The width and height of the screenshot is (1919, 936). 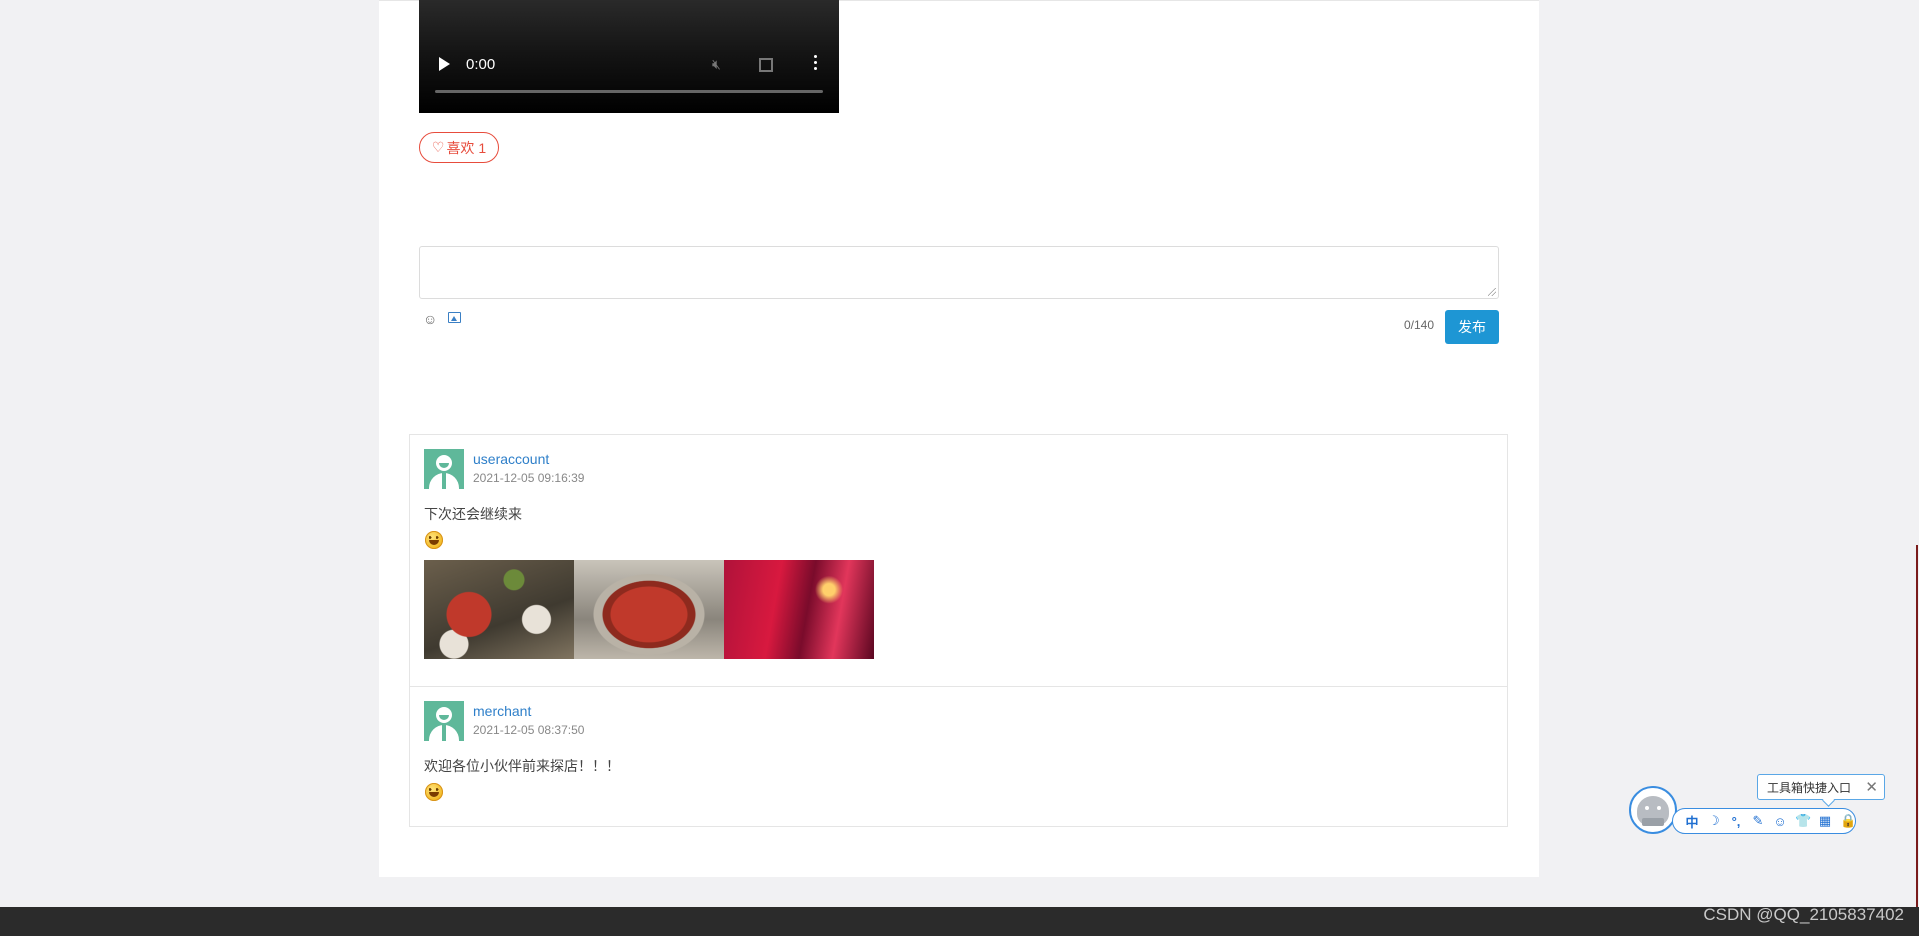 What do you see at coordinates (529, 478) in the screenshot?
I see `comment-timestamp: 2021-12-05 09:16:39` at bounding box center [529, 478].